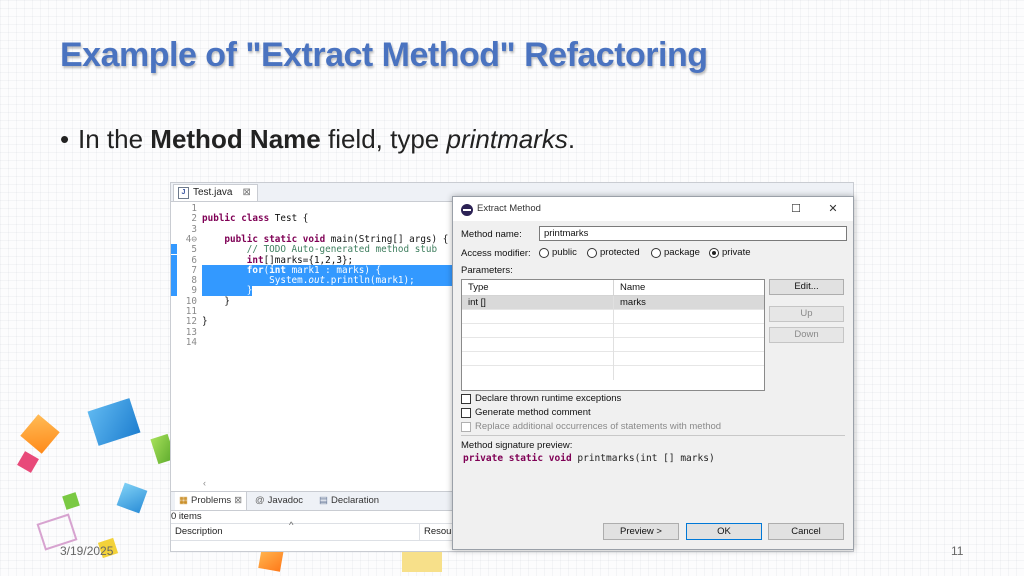 Image resolution: width=1024 pixels, height=576 pixels. Describe the element at coordinates (833, 209) in the screenshot. I see `close-icon: ✕` at that location.